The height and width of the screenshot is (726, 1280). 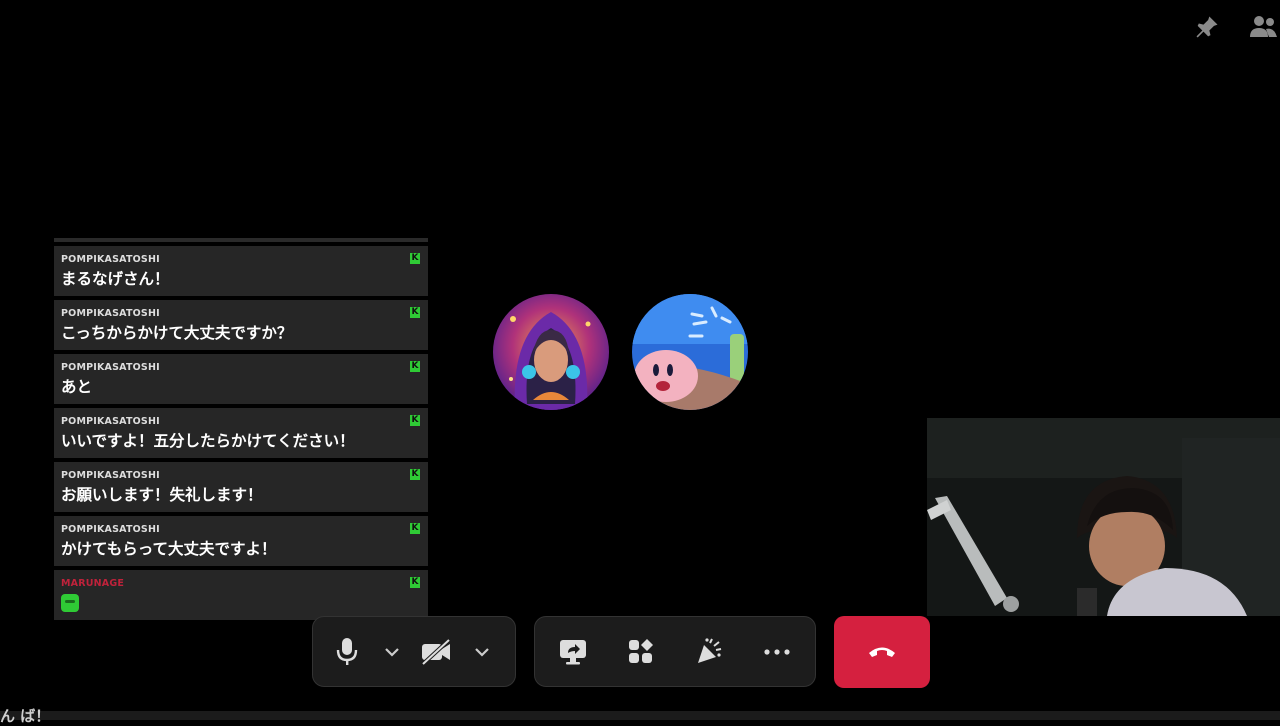 I want to click on soundboard-button, so click(x=709, y=651).